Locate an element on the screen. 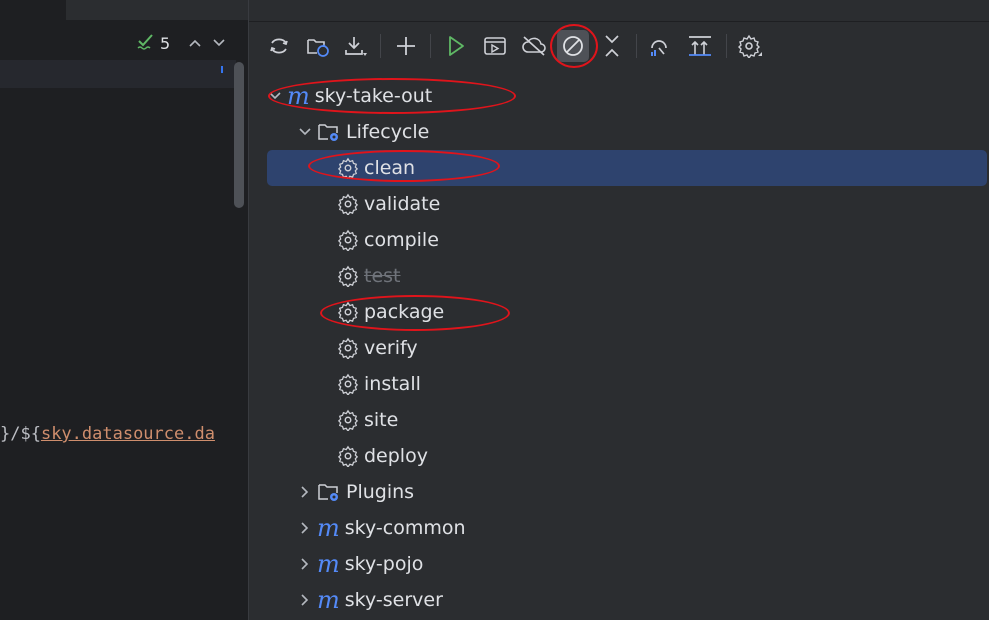 This screenshot has width=989, height=620. maven-settings-button is located at coordinates (750, 46).